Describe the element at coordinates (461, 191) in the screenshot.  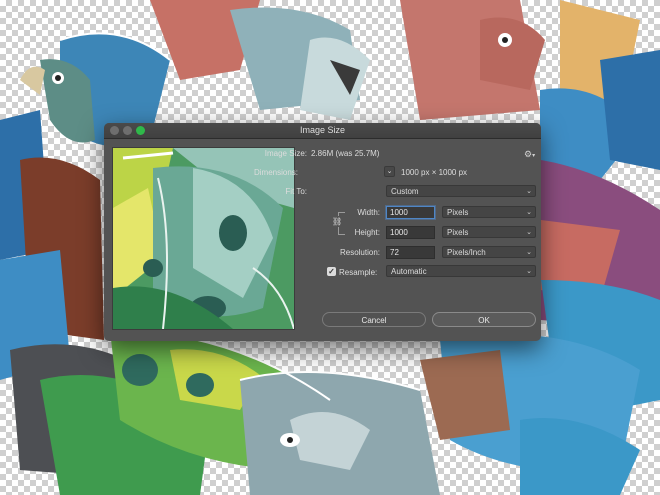
I see `fit-to-select: Custom ⌄` at that location.